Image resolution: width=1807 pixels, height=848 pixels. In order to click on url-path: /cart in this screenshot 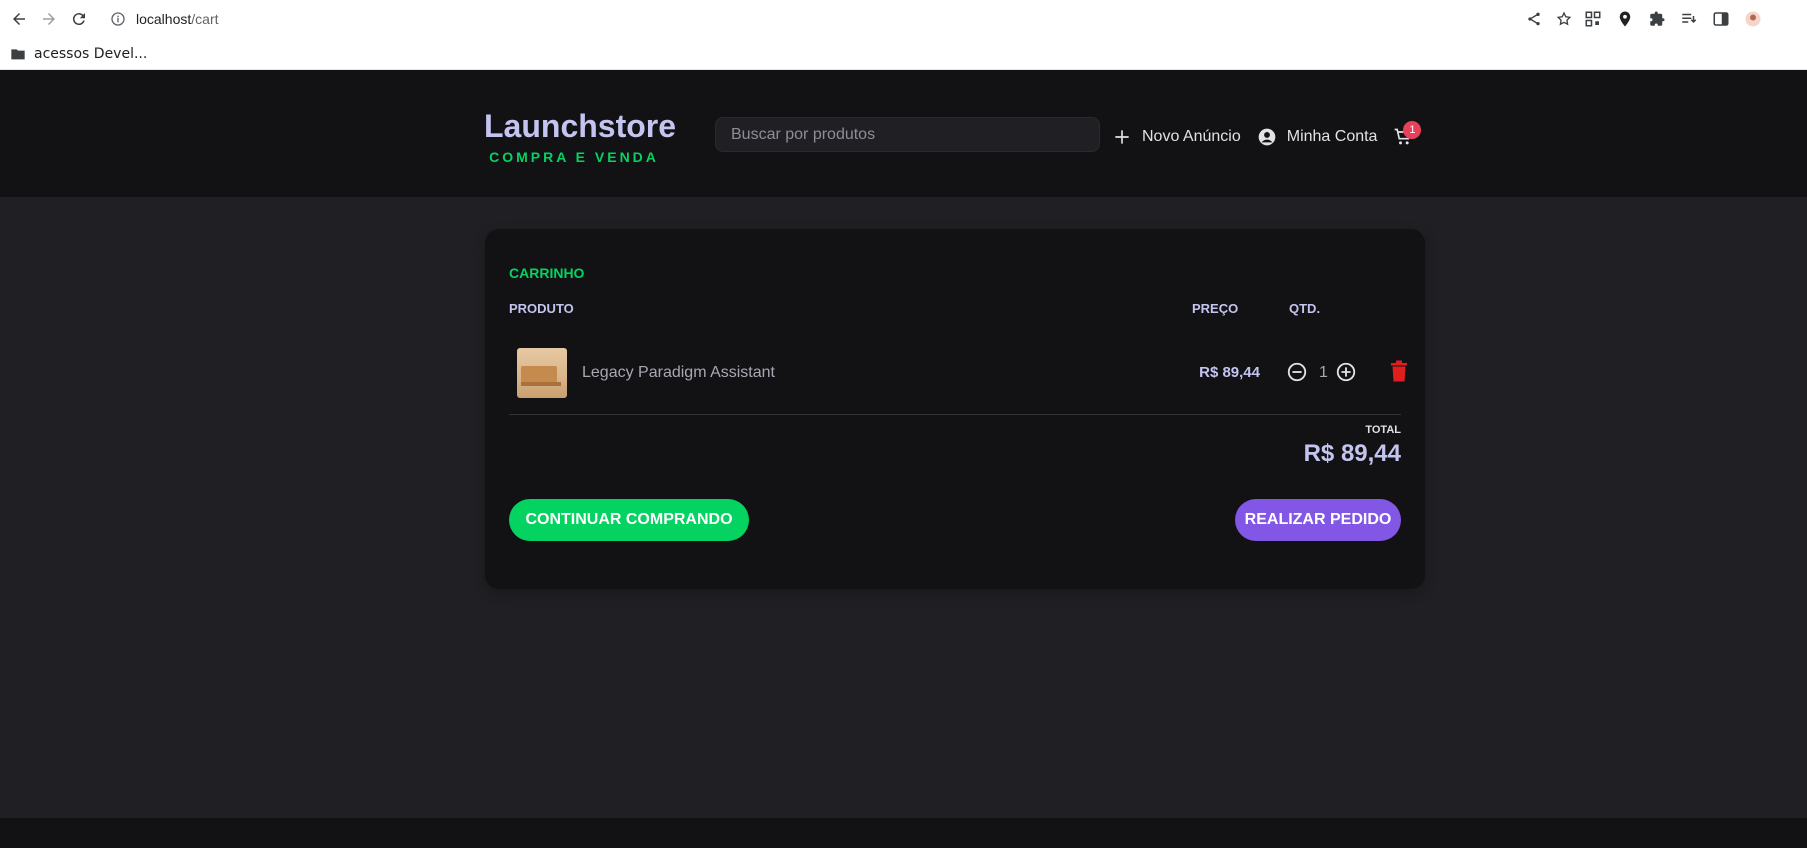, I will do `click(205, 19)`.